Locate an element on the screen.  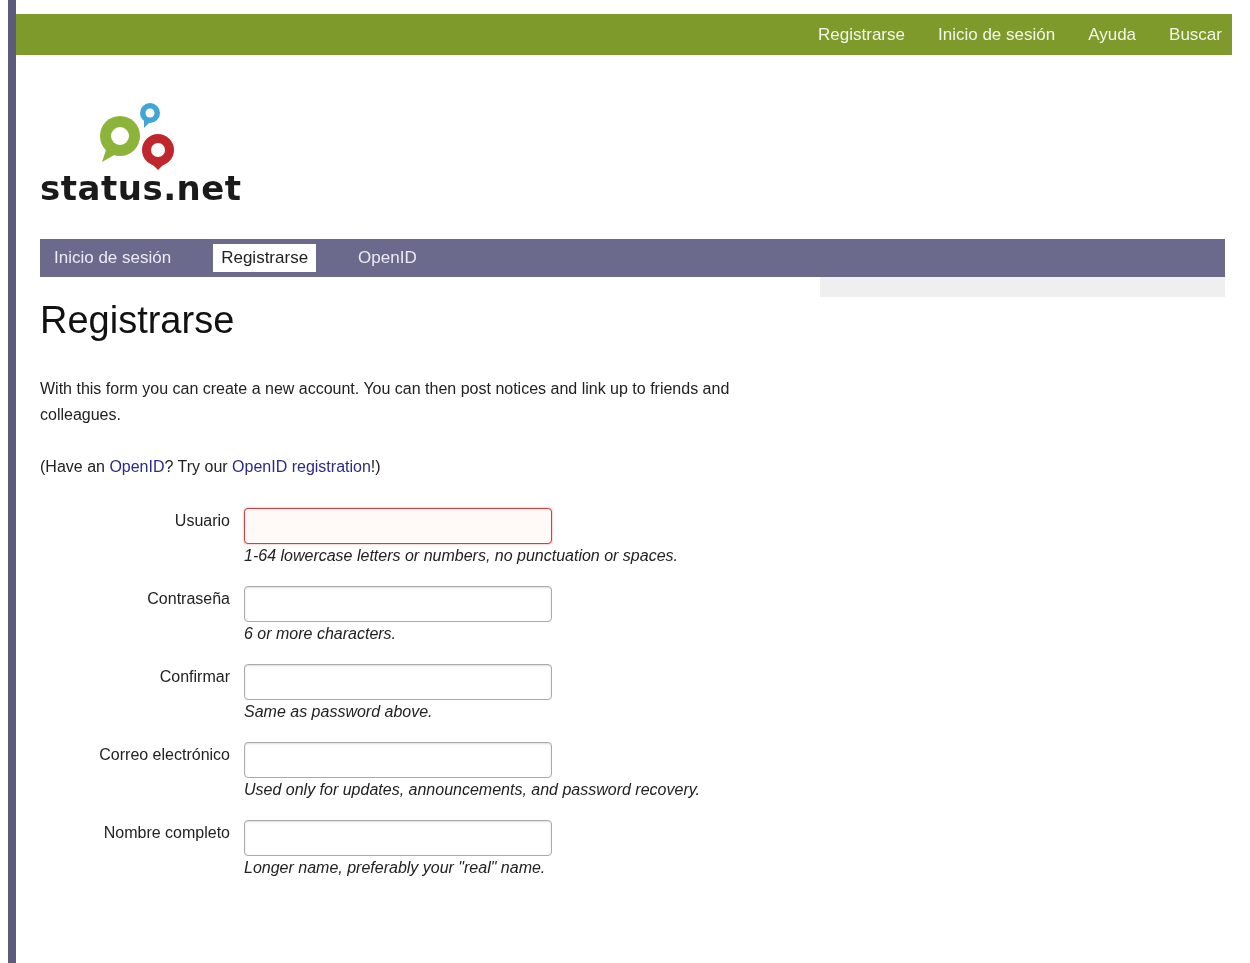
top-nav-link: Buscar is located at coordinates (1195, 34).